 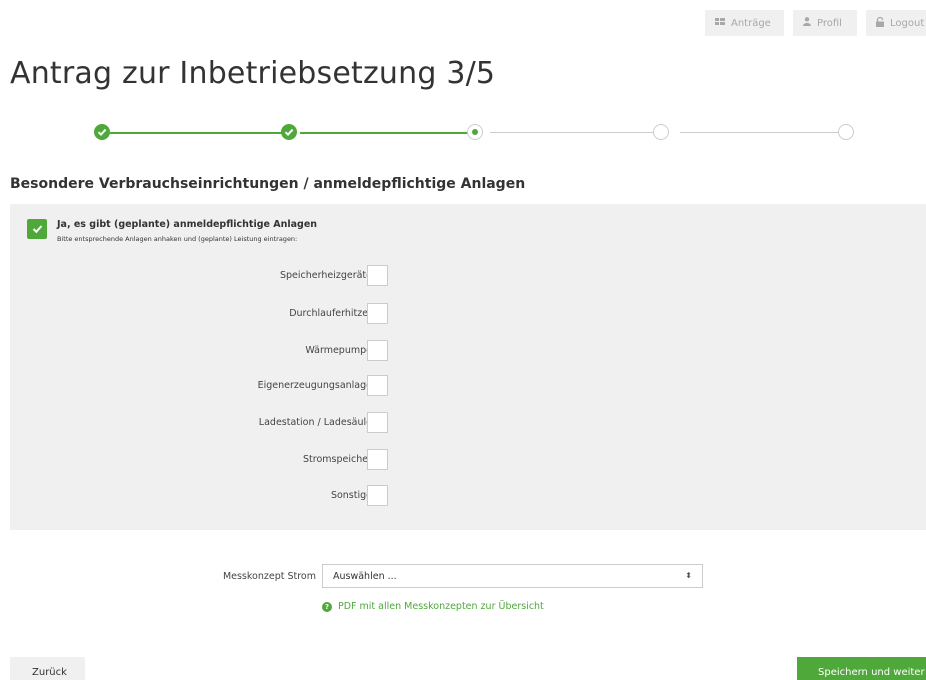 What do you see at coordinates (880, 23) in the screenshot?
I see `lock-icon` at bounding box center [880, 23].